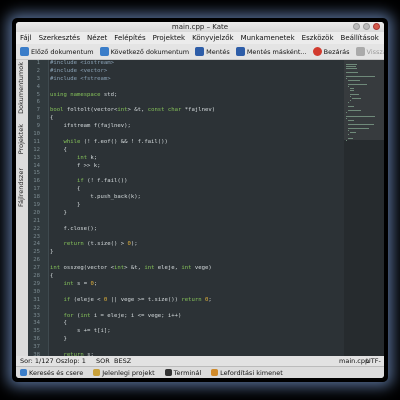  What do you see at coordinates (22, 187) in the screenshot?
I see `sidebar-tab-filesystem: Fájlrendszer` at bounding box center [22, 187].